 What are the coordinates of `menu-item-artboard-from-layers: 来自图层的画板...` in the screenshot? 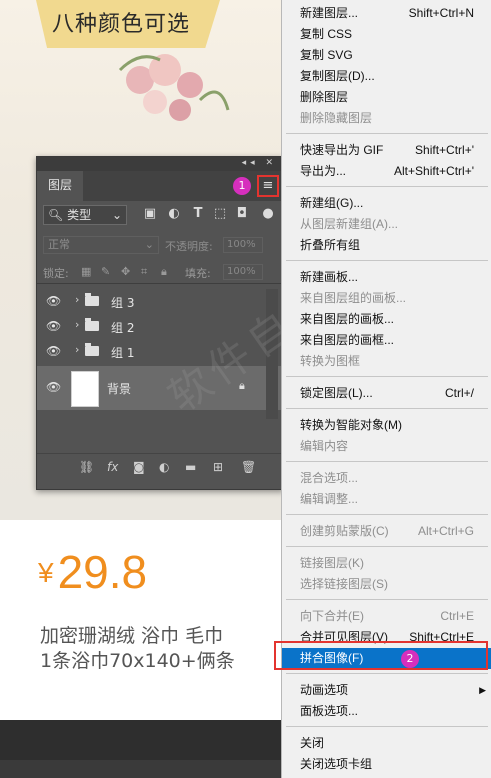 It's located at (386, 319).